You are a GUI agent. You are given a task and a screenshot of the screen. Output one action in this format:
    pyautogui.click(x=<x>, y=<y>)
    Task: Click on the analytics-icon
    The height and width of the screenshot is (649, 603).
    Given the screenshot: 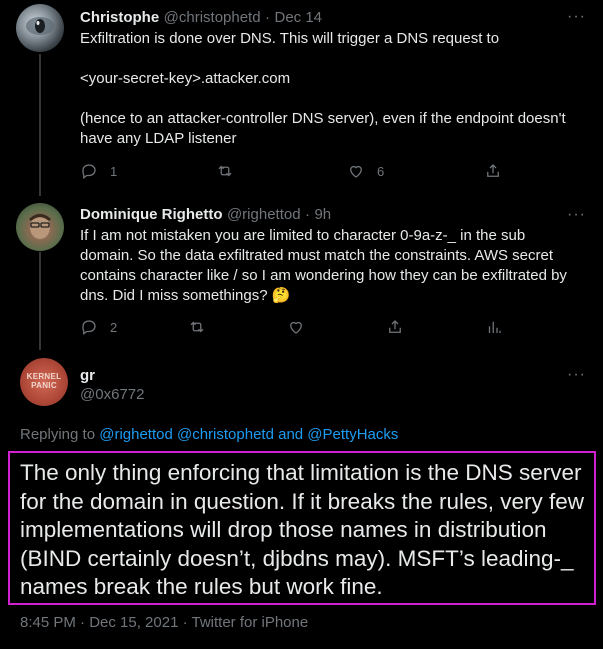 What is the action you would take?
    pyautogui.click(x=494, y=327)
    